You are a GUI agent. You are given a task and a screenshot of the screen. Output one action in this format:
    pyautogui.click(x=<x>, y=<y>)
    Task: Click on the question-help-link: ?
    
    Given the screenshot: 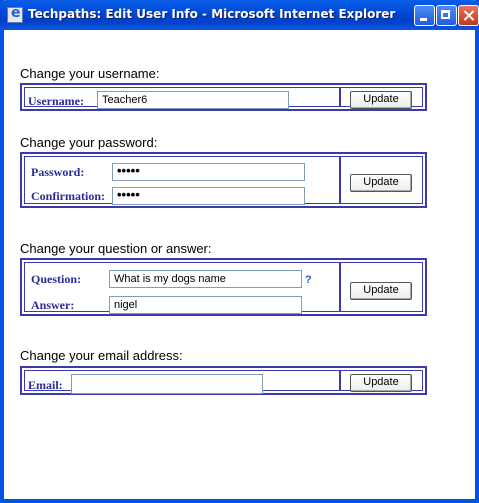 What is the action you would take?
    pyautogui.click(x=308, y=280)
    